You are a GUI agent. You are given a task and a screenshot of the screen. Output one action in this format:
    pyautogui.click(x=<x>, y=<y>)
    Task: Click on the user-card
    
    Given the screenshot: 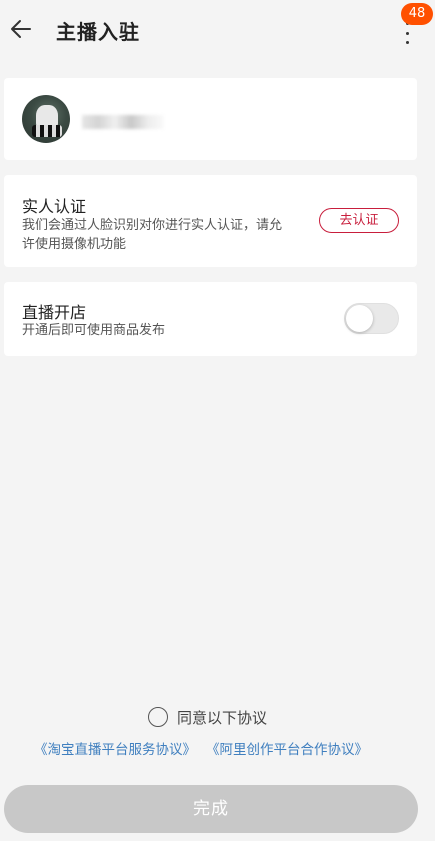 What is the action you would take?
    pyautogui.click(x=210, y=119)
    